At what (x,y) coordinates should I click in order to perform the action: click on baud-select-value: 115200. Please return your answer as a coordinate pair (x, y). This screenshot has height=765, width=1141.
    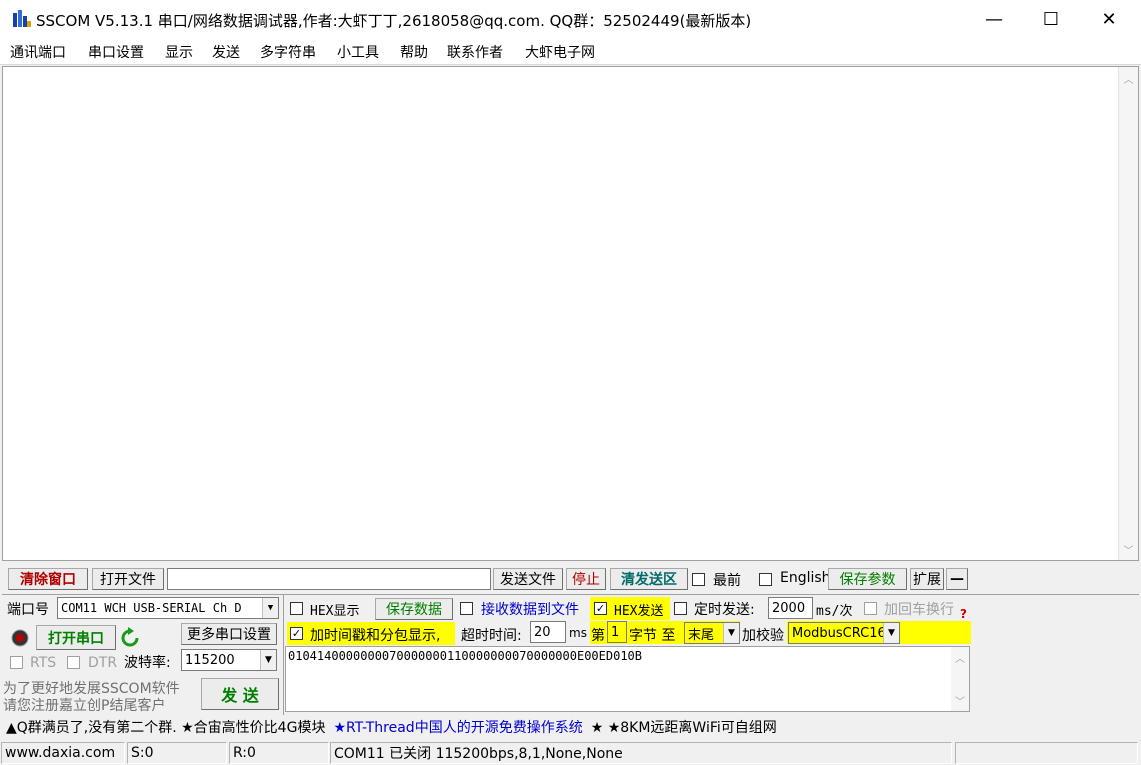
    Looking at the image, I should click on (210, 660).